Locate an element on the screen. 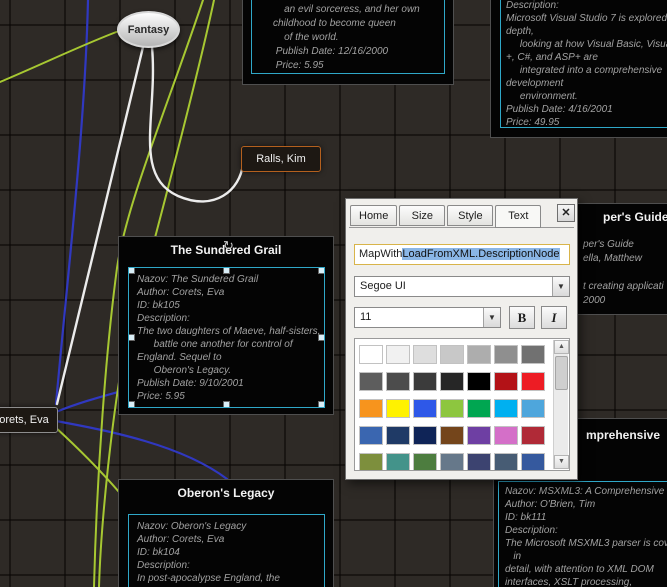 This screenshot has width=667, height=587. text-line: 2000 is located at coordinates (594, 300).